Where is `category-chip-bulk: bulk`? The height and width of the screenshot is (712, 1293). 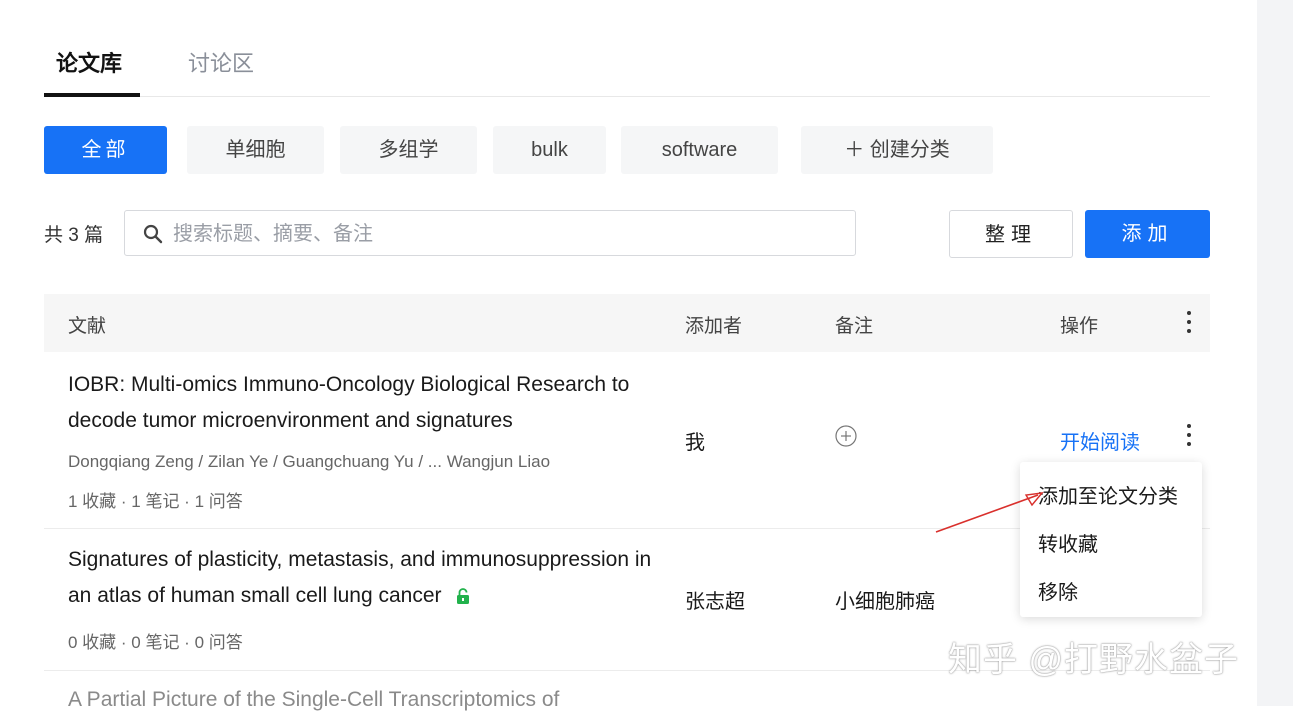 category-chip-bulk: bulk is located at coordinates (549, 150).